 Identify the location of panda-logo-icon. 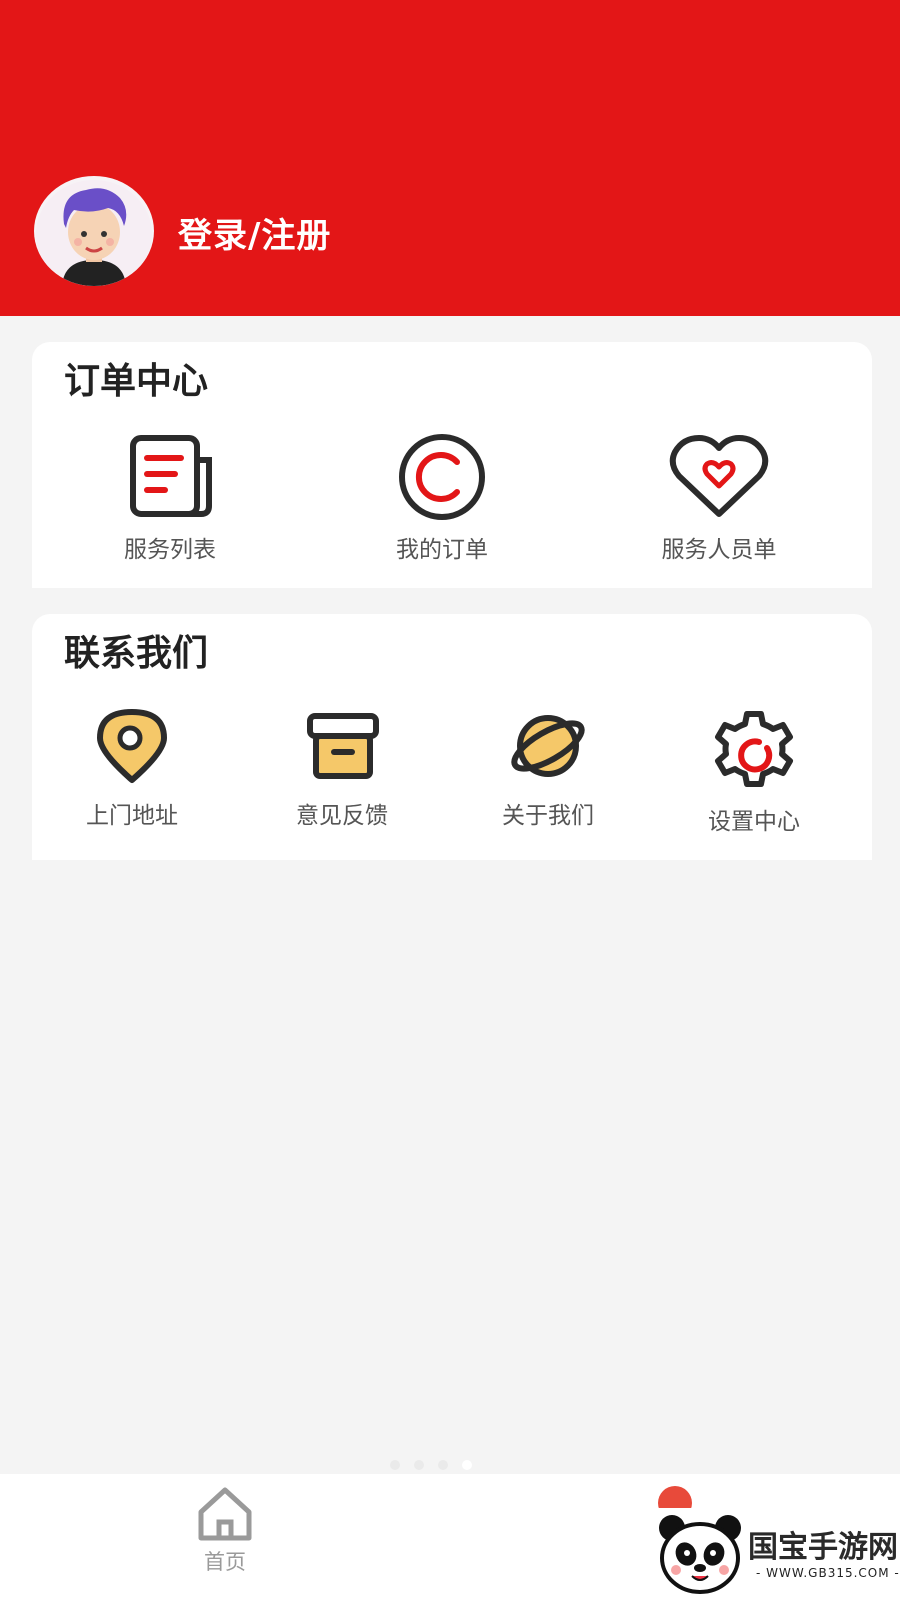
(700, 1554).